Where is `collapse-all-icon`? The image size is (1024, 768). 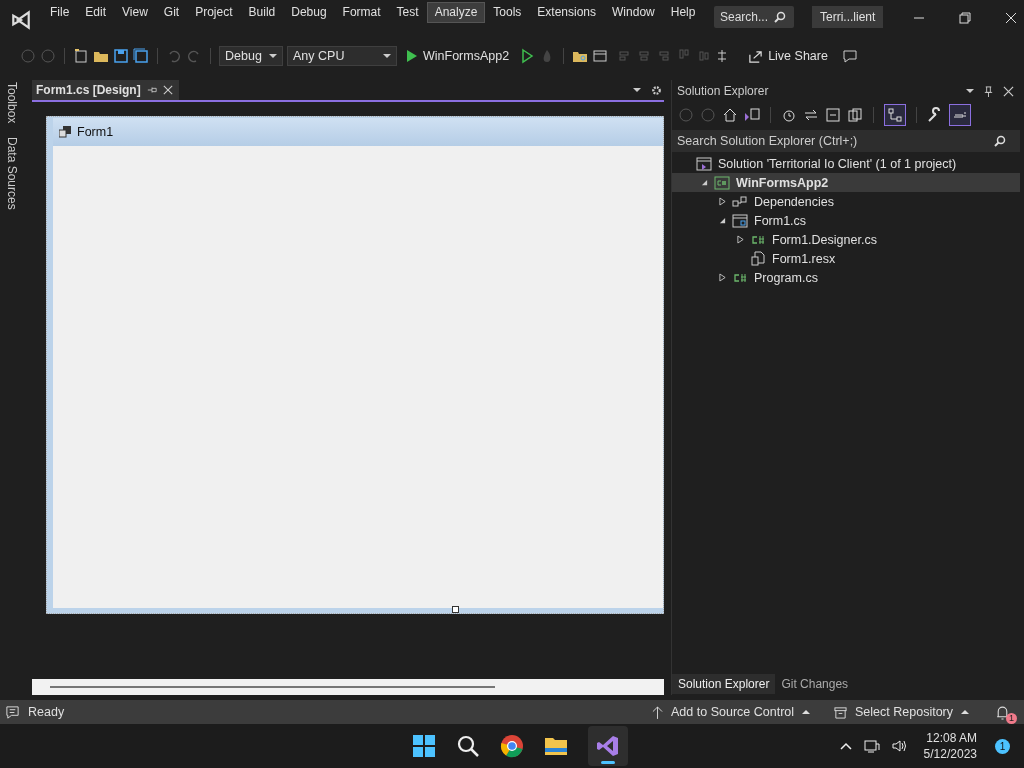 collapse-all-icon is located at coordinates (833, 115).